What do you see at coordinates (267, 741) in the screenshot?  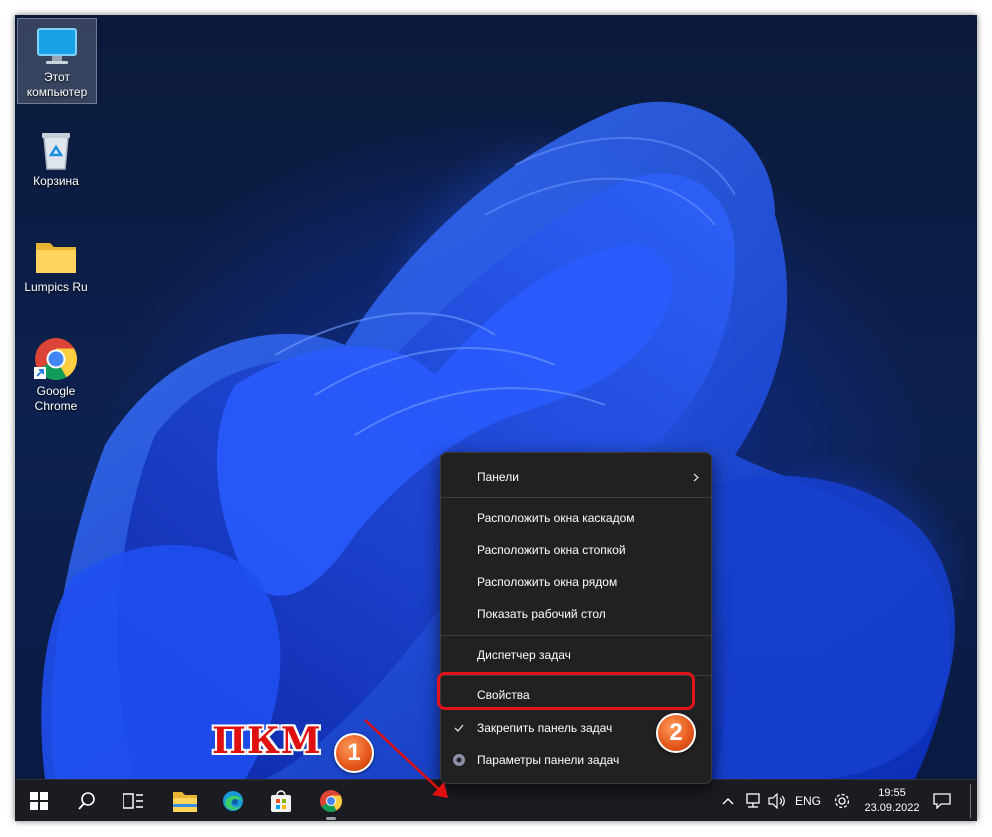 I see `right-click-label: ПКМ` at bounding box center [267, 741].